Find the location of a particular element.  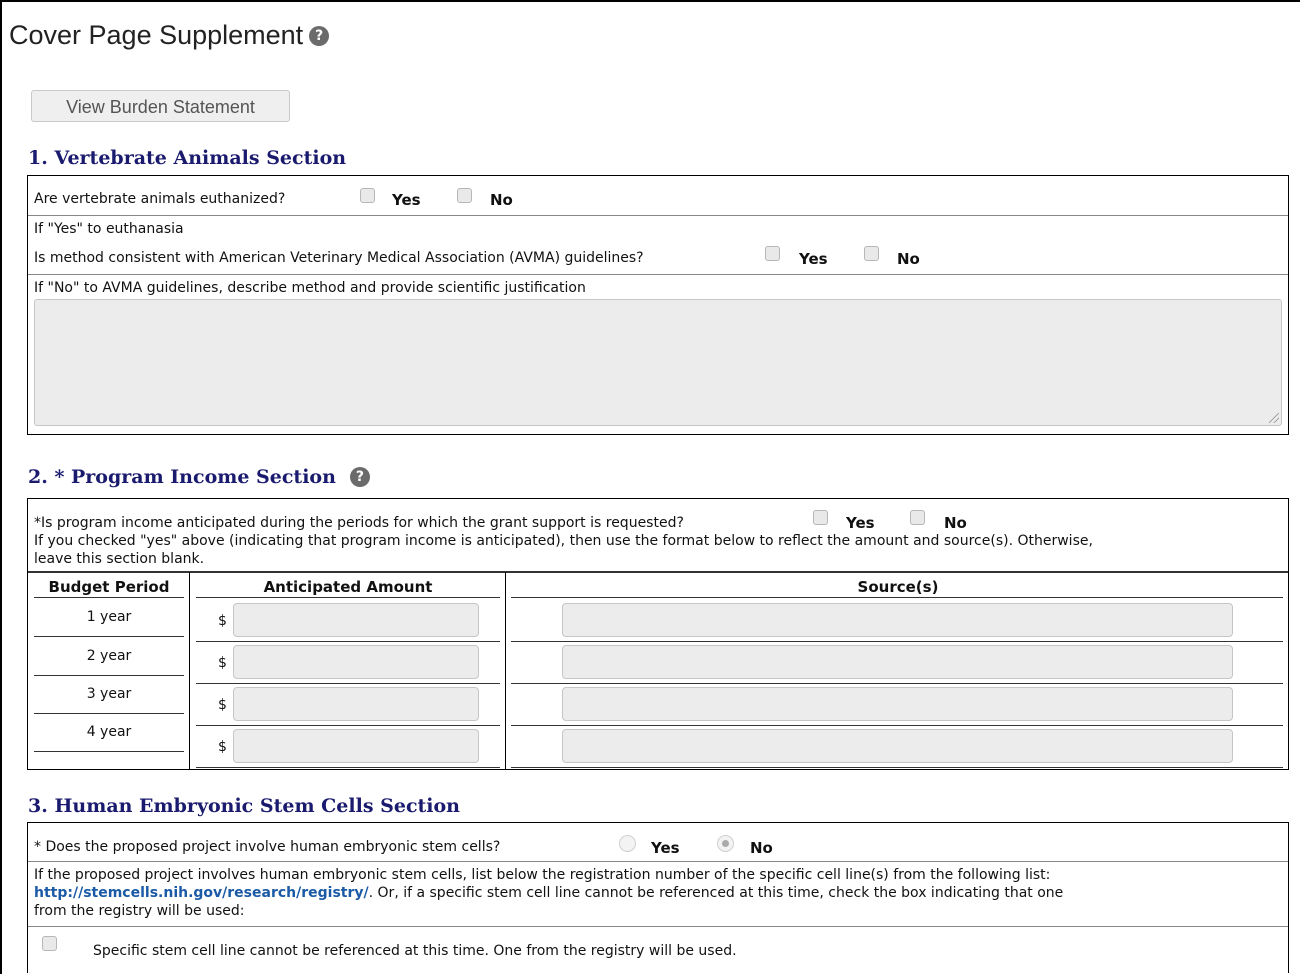

program-income-instruction-2: leave this section blank. is located at coordinates (119, 559).